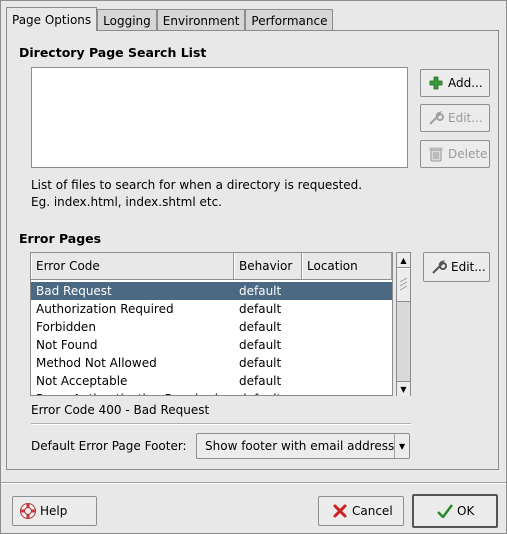 This screenshot has height=534, width=507. I want to click on error-code-cell: Not Acceptable, so click(82, 381).